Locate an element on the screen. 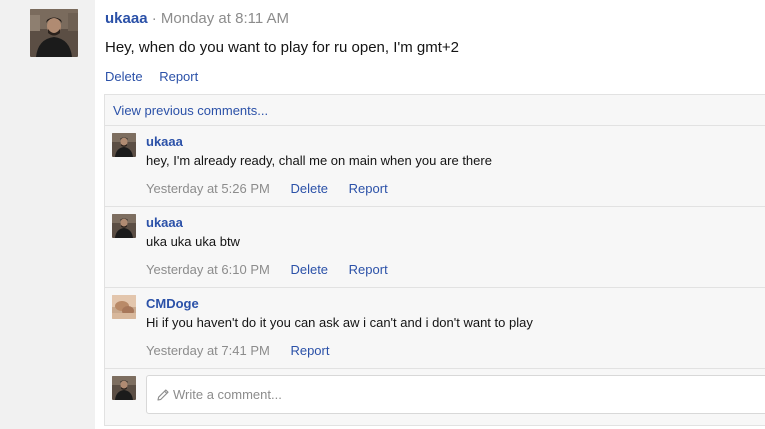 The image size is (765, 429). current-user-avatar is located at coordinates (124, 388).